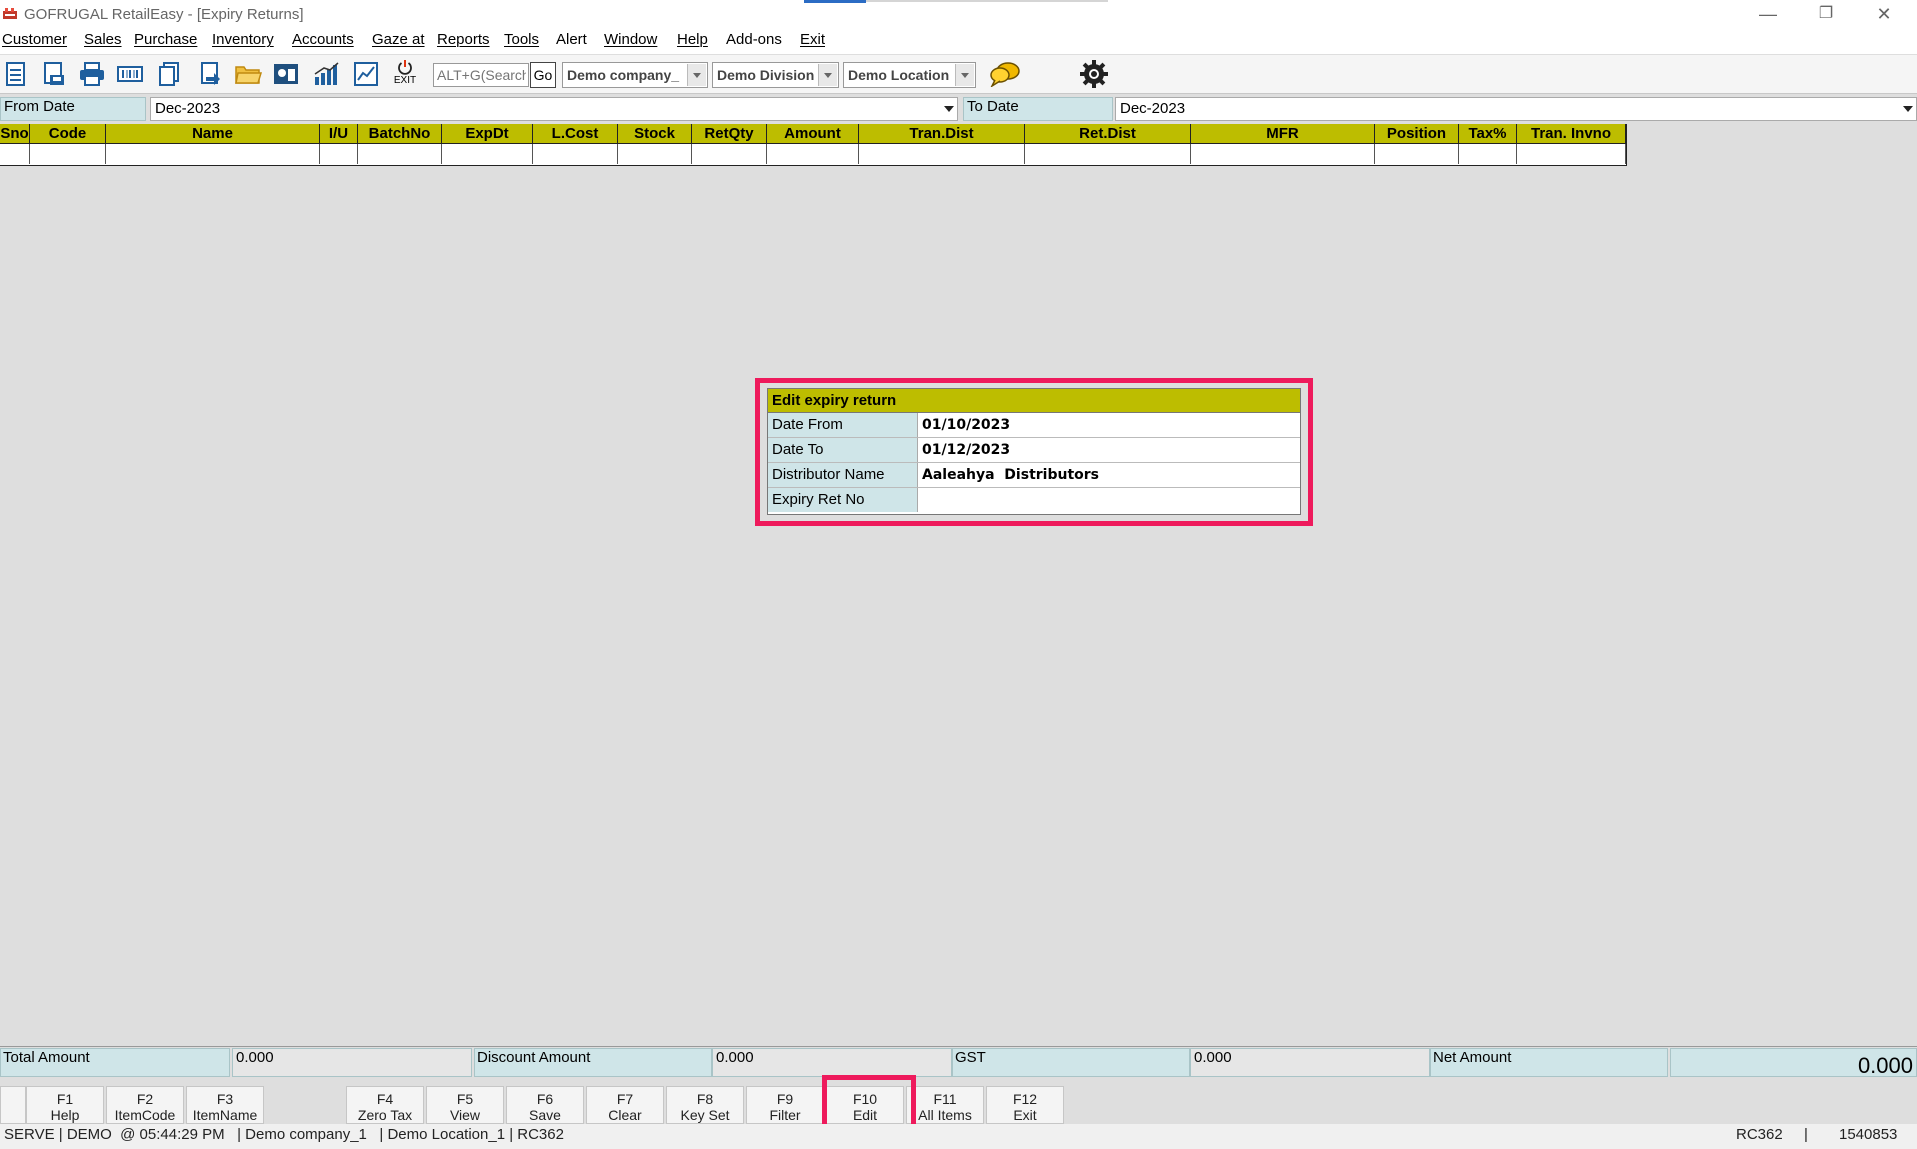  I want to click on column-header-batchno: BatchNo, so click(400, 134).